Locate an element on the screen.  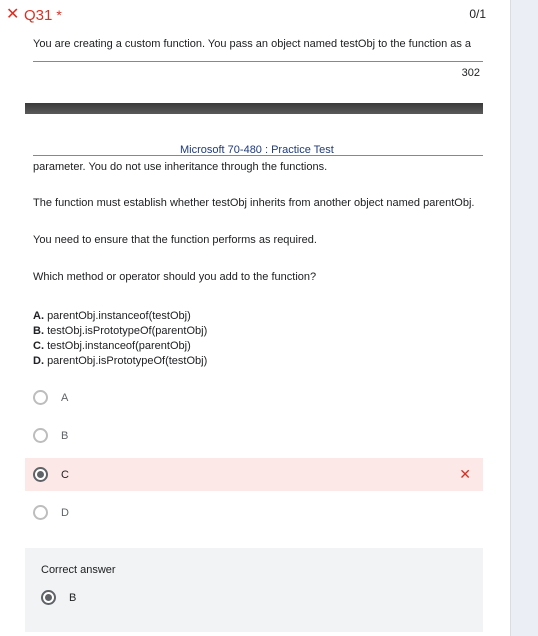
choice-d-label: D is located at coordinates (65, 512).